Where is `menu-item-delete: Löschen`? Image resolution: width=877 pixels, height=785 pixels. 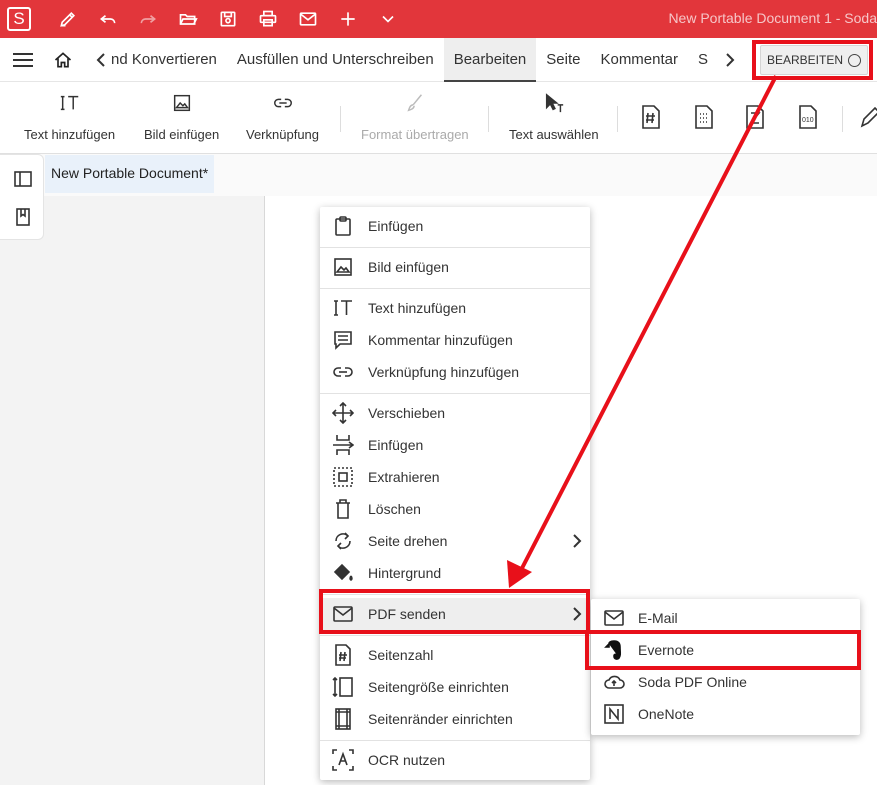 menu-item-delete: Löschen is located at coordinates (455, 509).